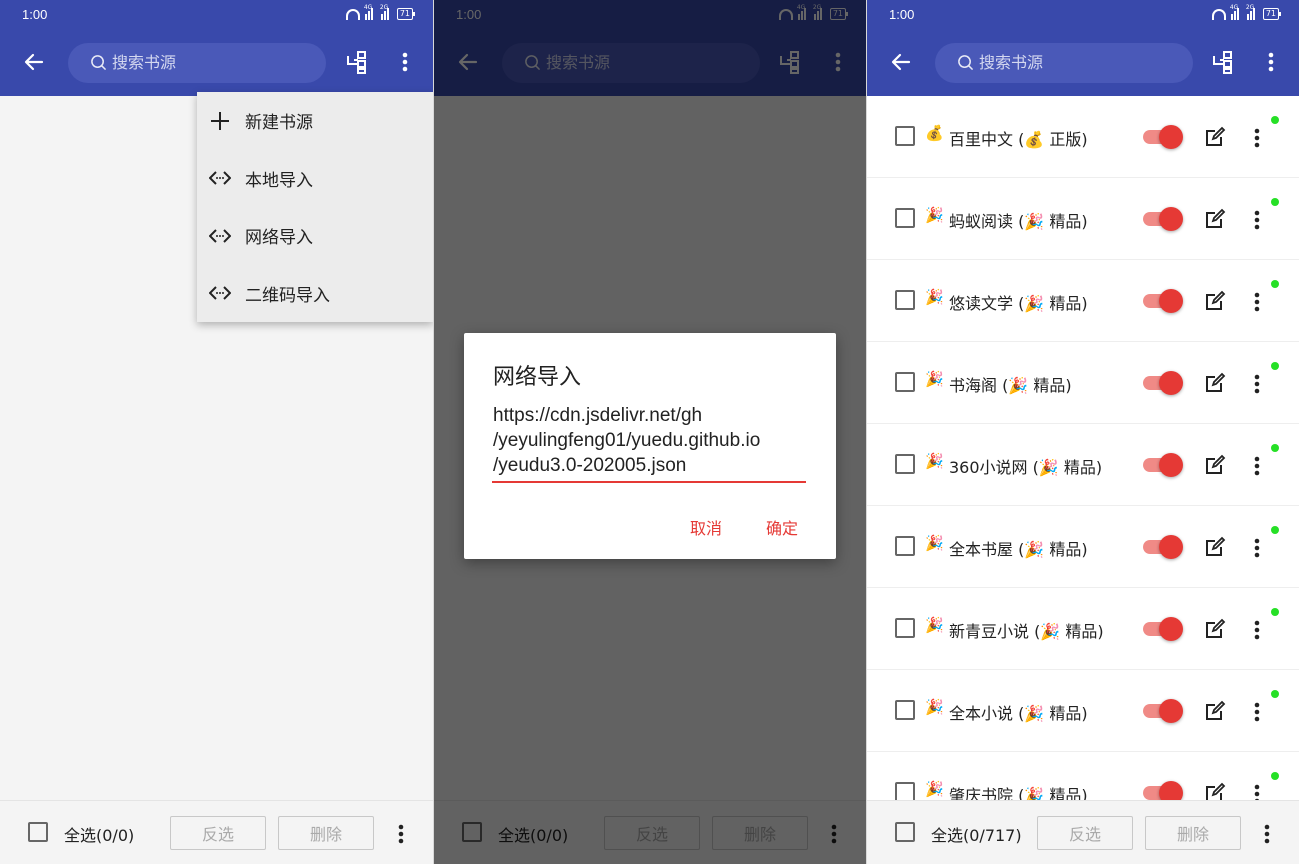  Describe the element at coordinates (279, 180) in the screenshot. I see `menu-item-label: 本地导入` at that location.